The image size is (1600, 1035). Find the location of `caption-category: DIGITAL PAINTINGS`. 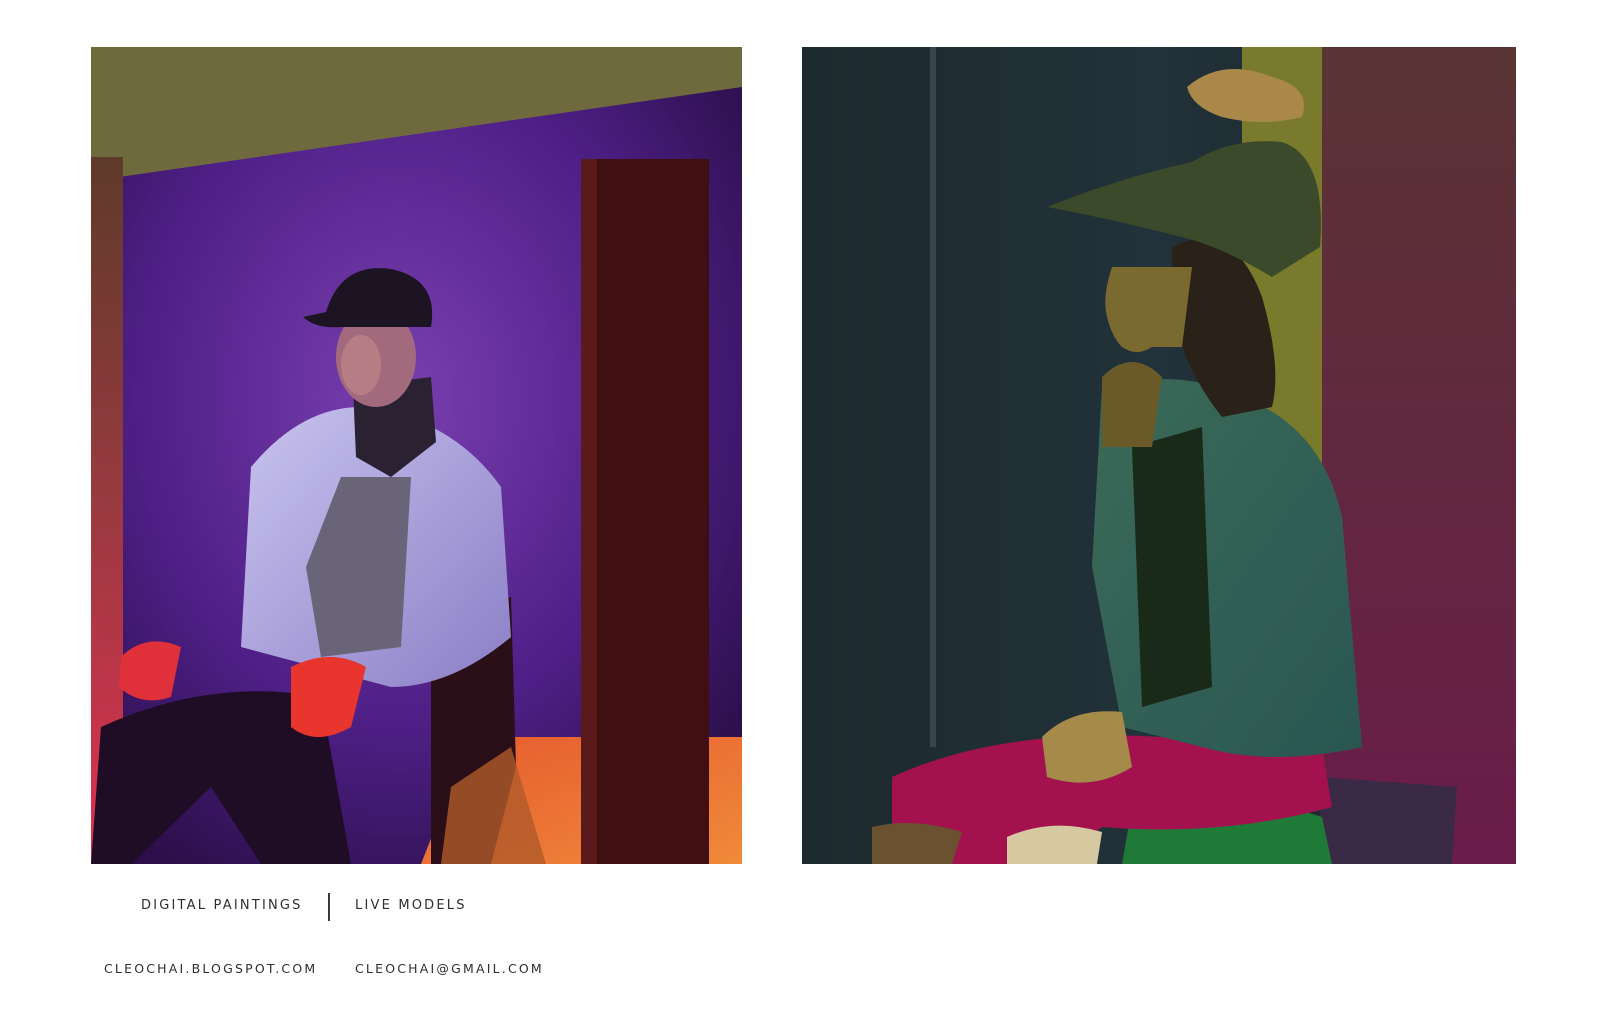

caption-category: DIGITAL PAINTINGS is located at coordinates (222, 905).